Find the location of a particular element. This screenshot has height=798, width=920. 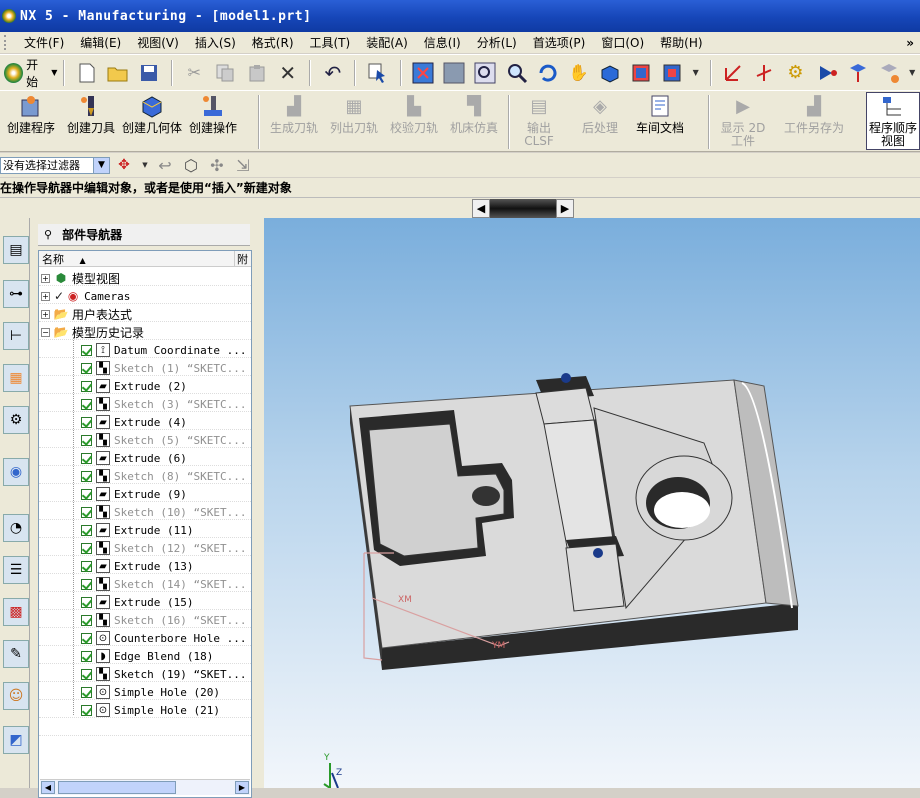

body-select-icon: ⬡ is located at coordinates (191, 165).